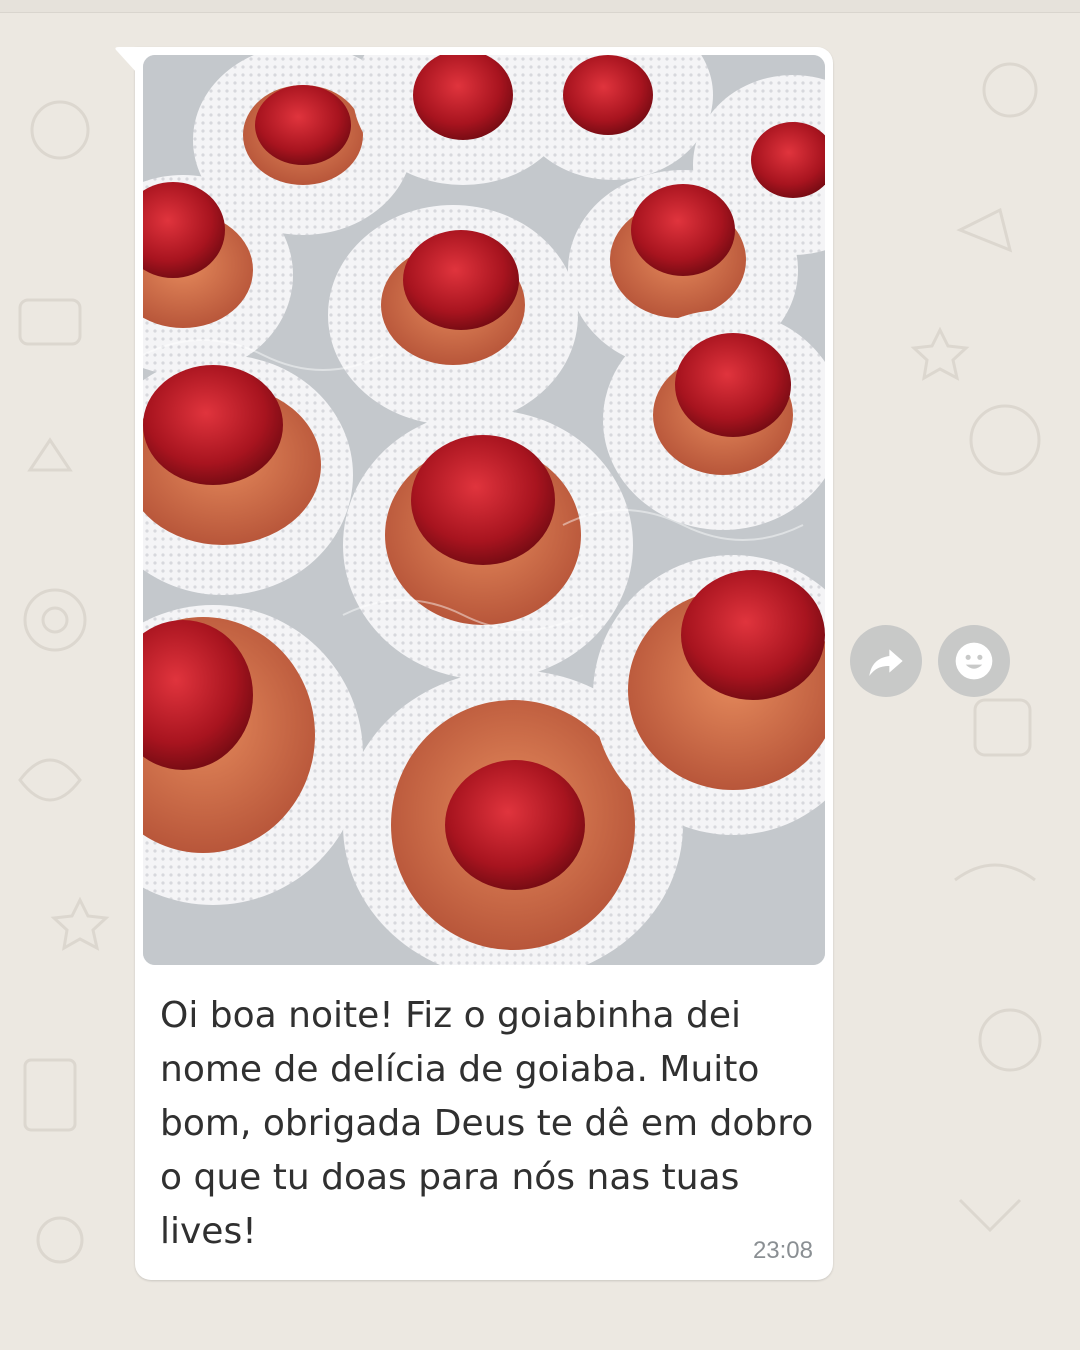  I want to click on smiley-icon, so click(974, 661).